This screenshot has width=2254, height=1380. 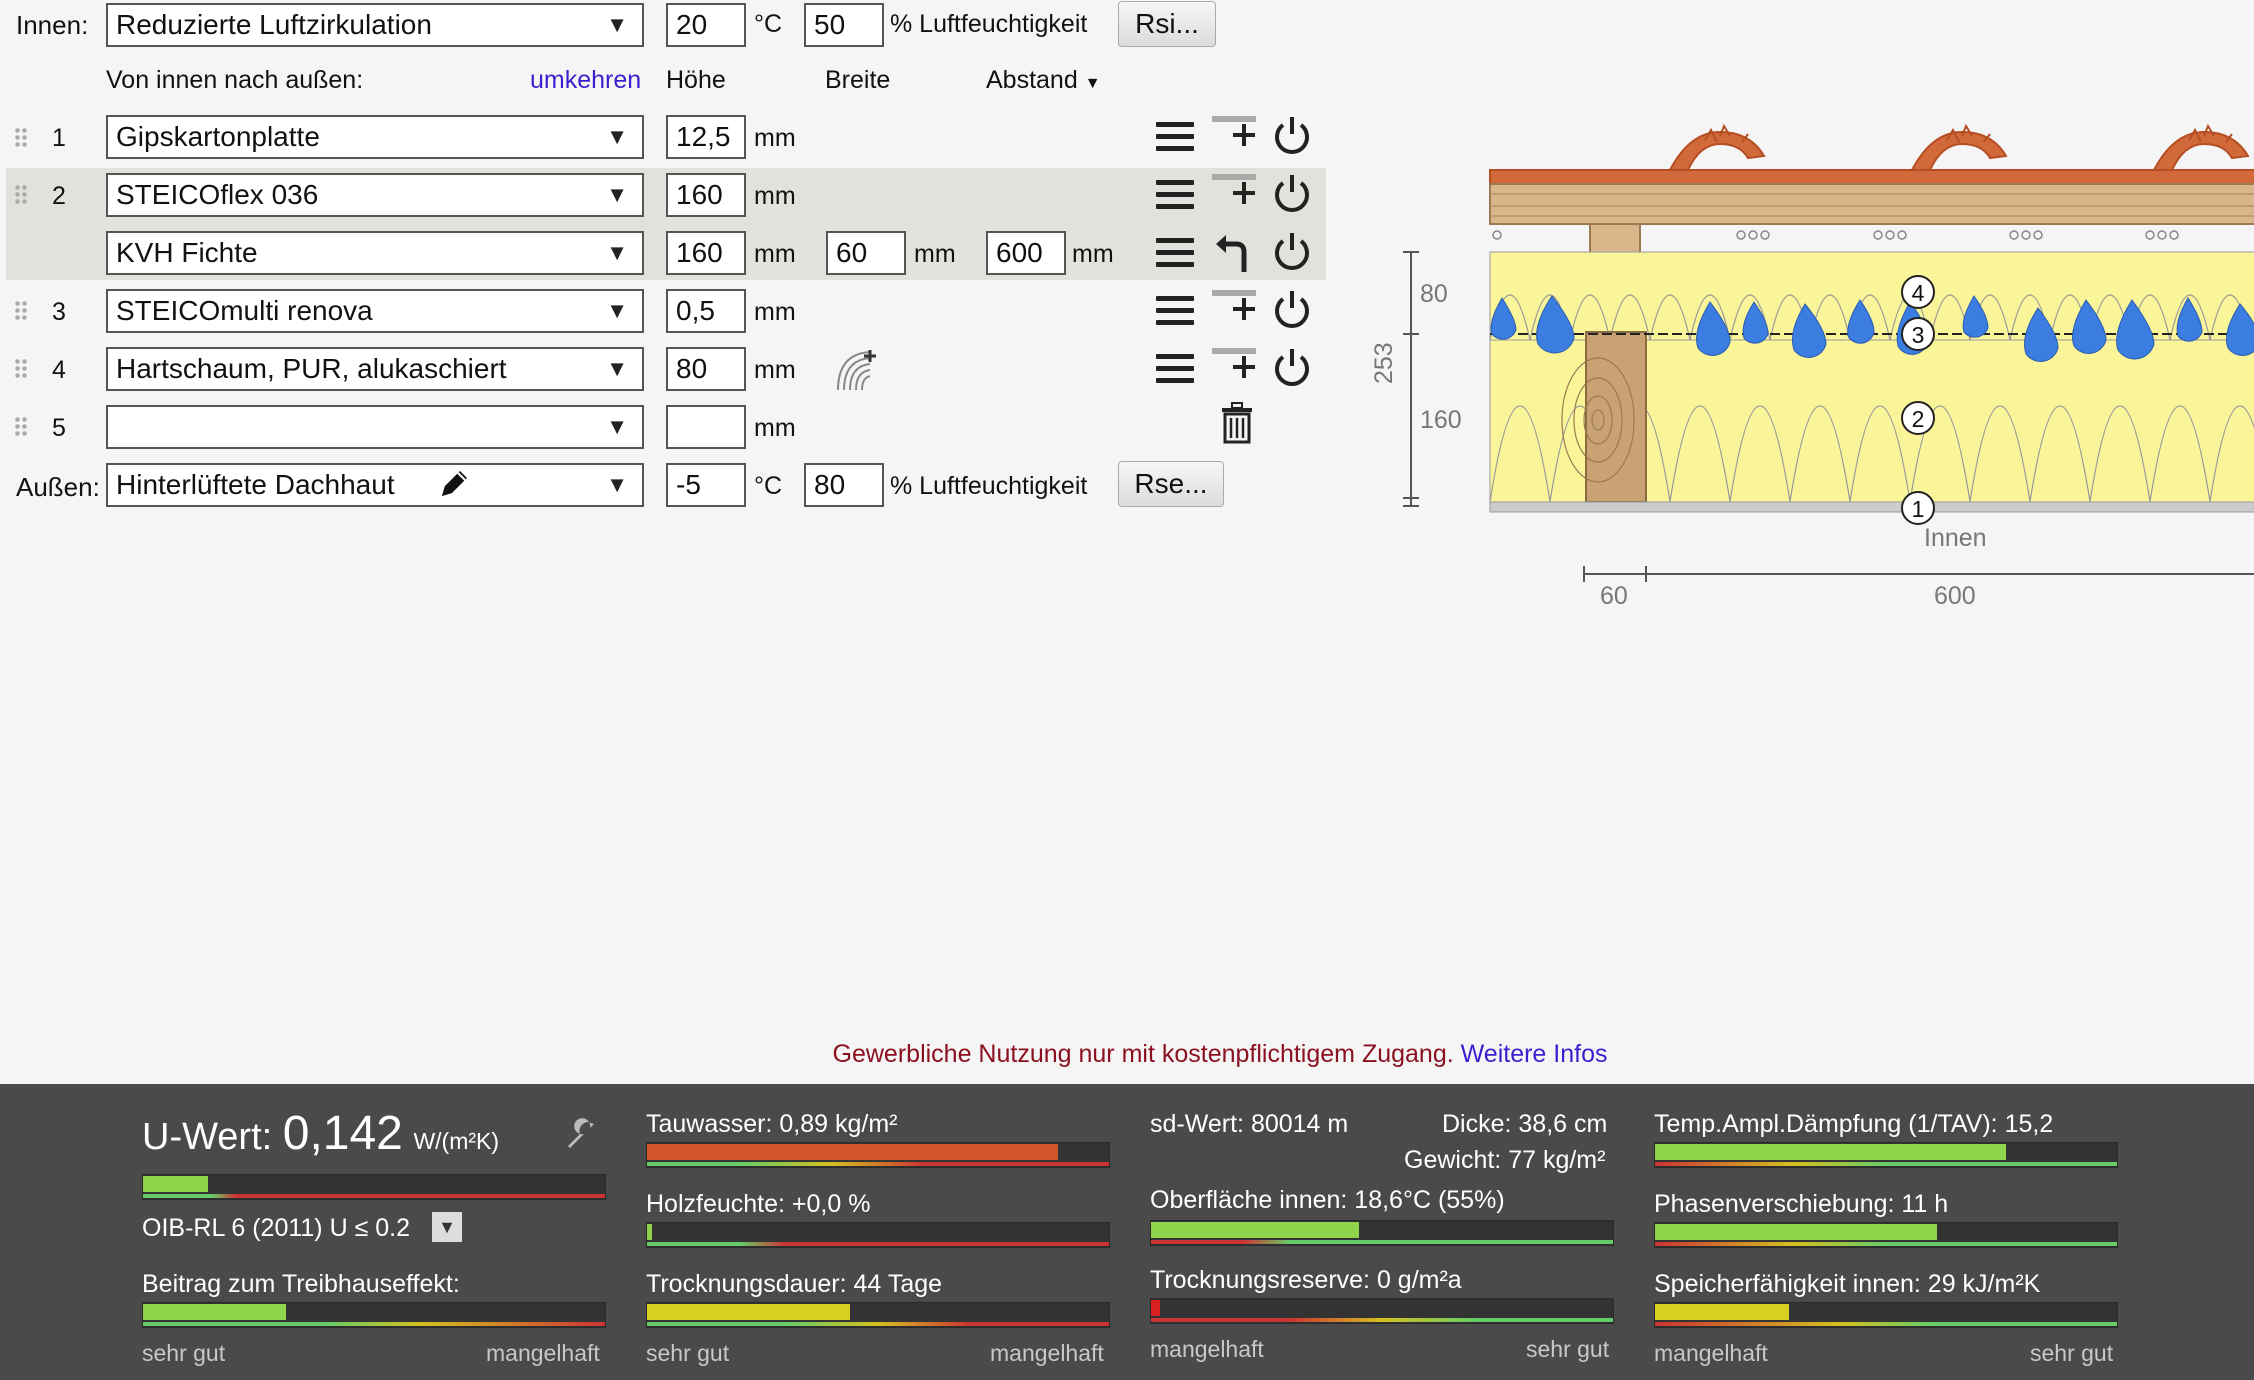 What do you see at coordinates (1955, 596) in the screenshot?
I see `dim-spacing-label: 600` at bounding box center [1955, 596].